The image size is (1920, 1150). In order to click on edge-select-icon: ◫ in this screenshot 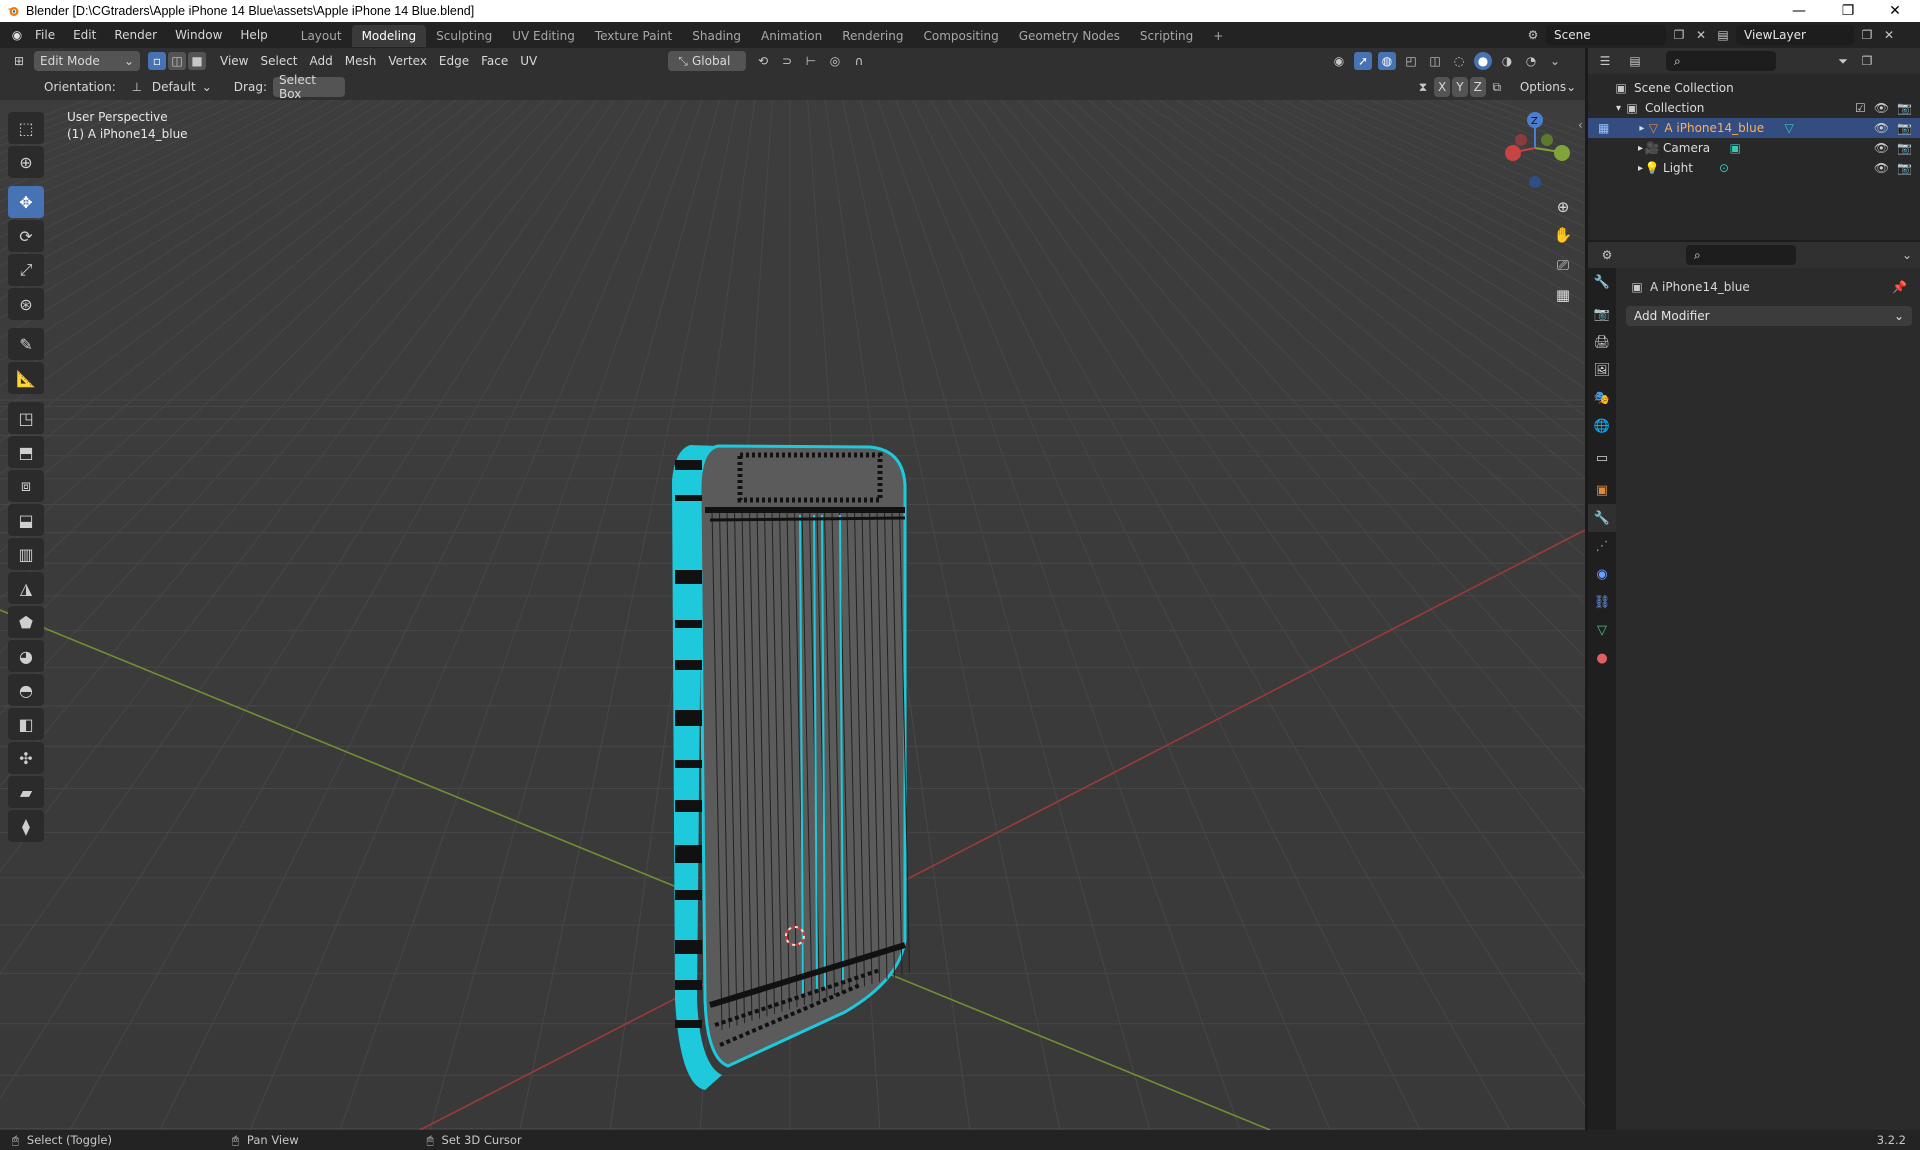, I will do `click(177, 61)`.